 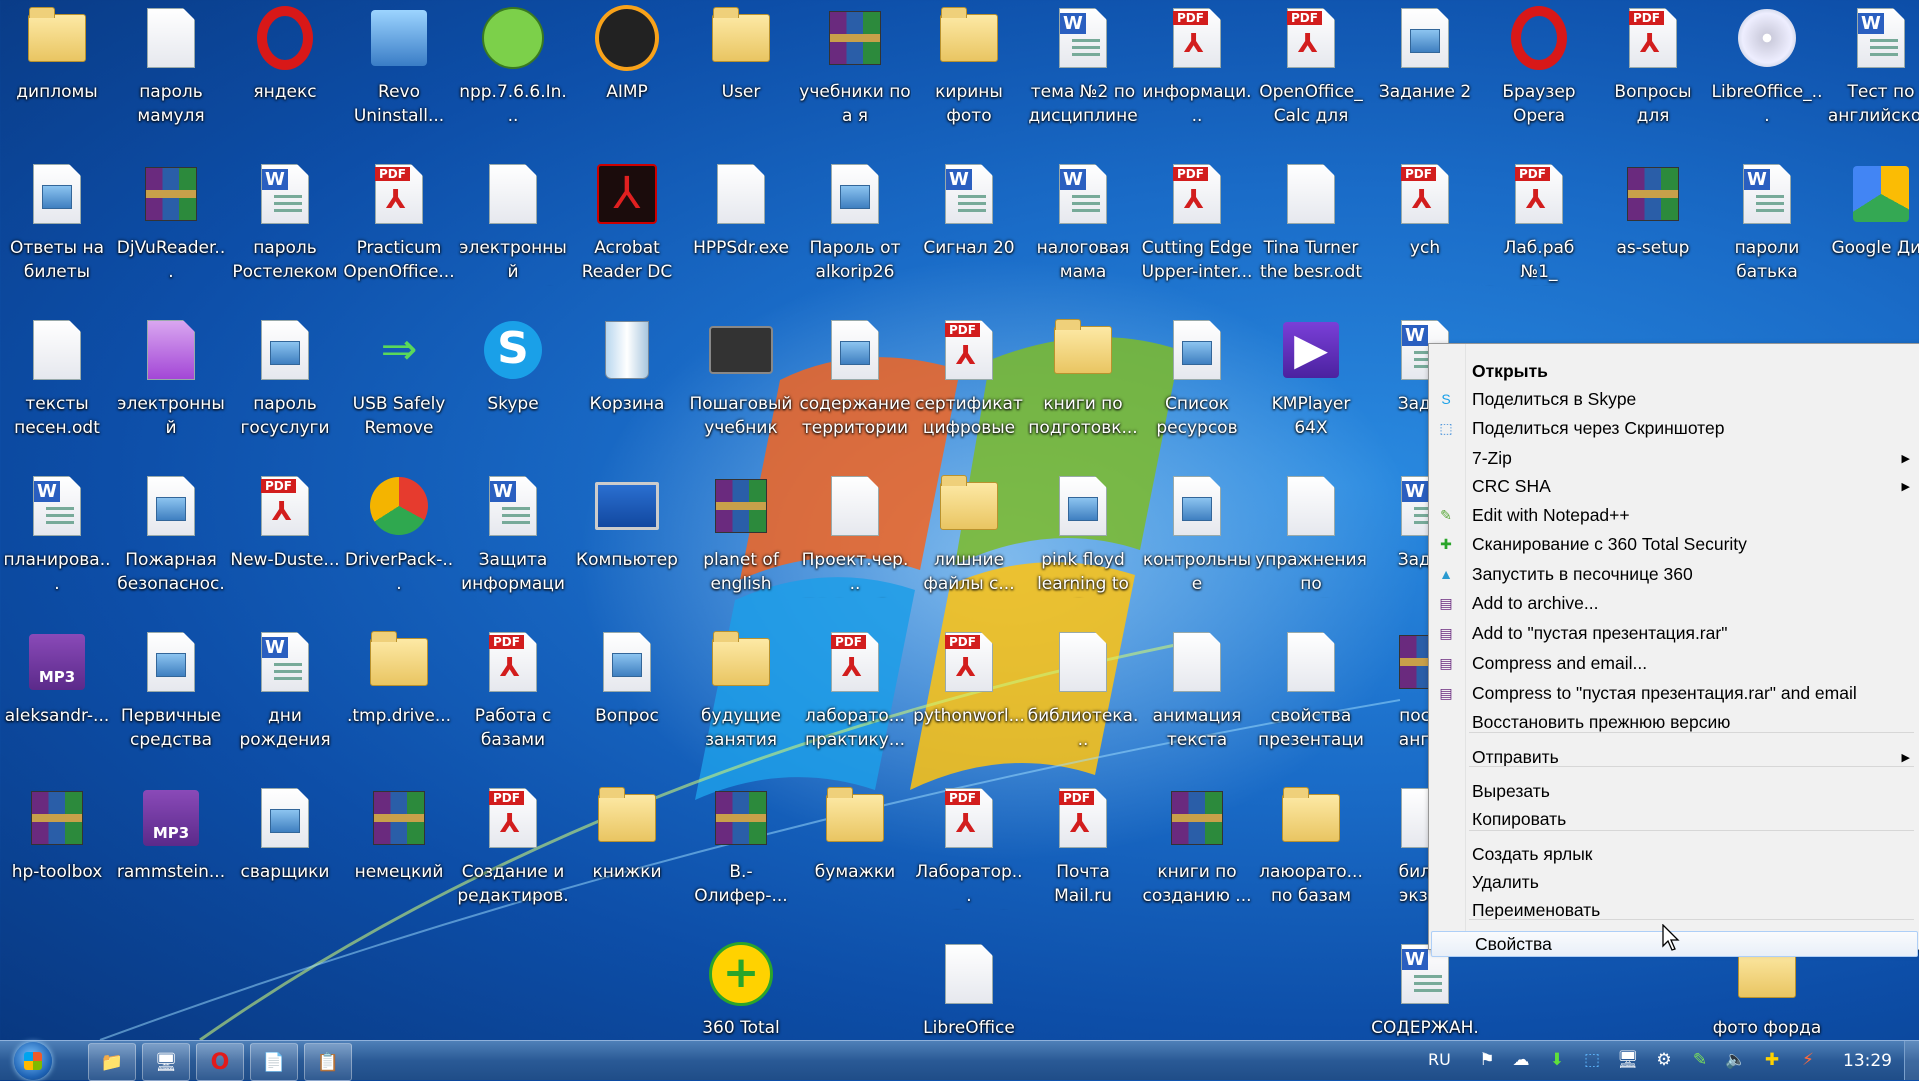 I want to click on desktop-icon: ych, so click(x=1425, y=231).